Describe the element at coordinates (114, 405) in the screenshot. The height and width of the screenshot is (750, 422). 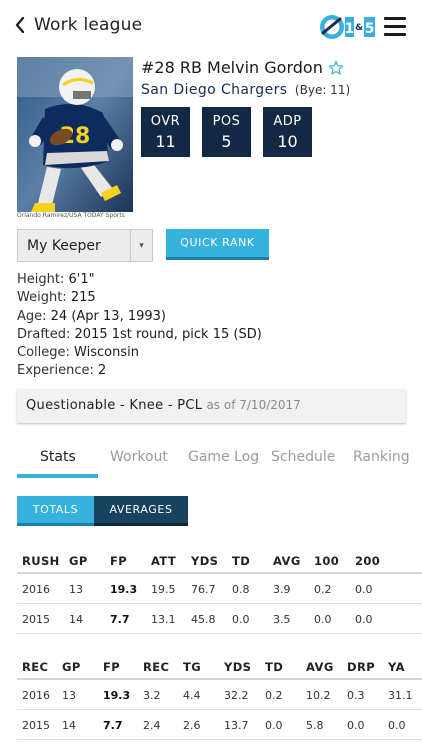
I see `injury-text: Questionable - Knee - PCL` at that location.